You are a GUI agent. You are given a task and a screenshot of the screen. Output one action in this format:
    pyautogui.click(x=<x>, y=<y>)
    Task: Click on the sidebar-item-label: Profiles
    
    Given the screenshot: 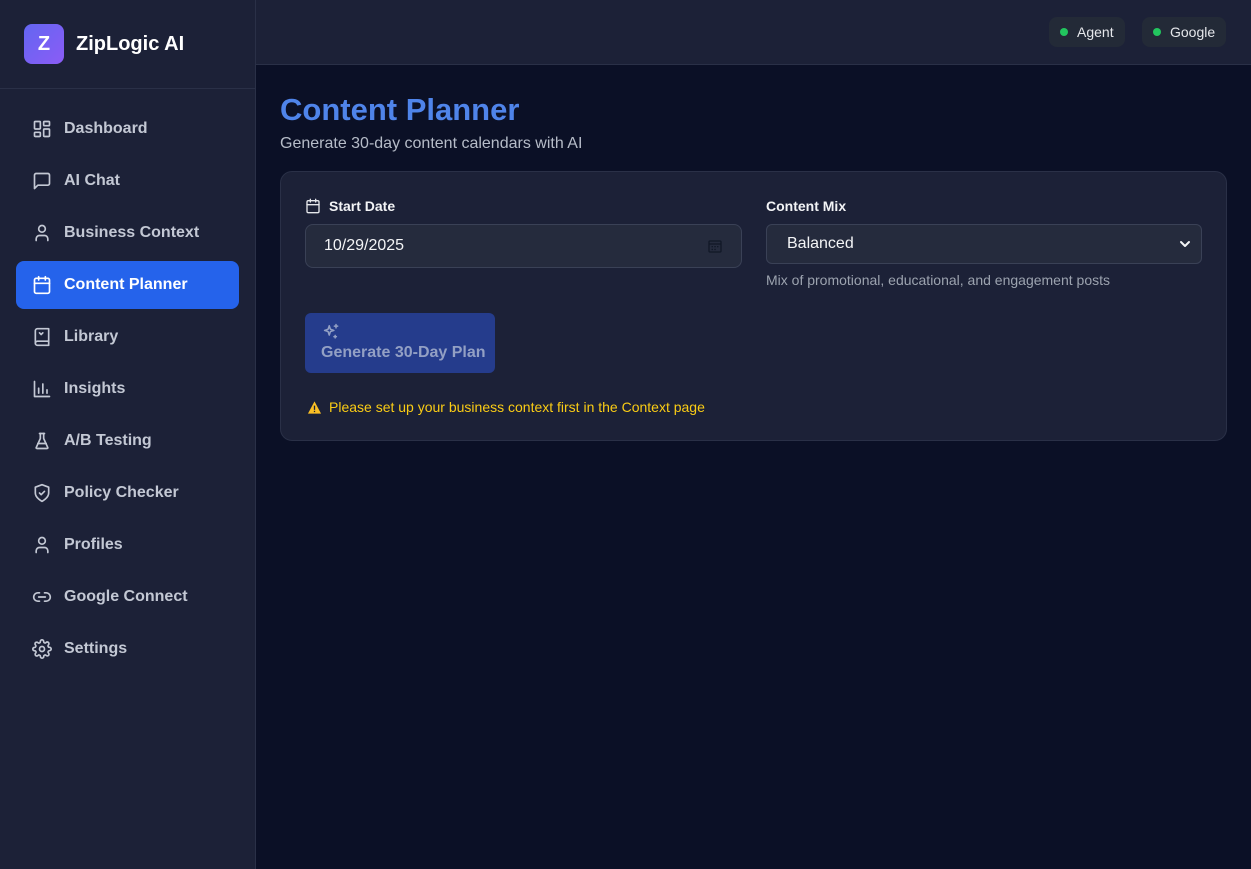 What is the action you would take?
    pyautogui.click(x=93, y=544)
    